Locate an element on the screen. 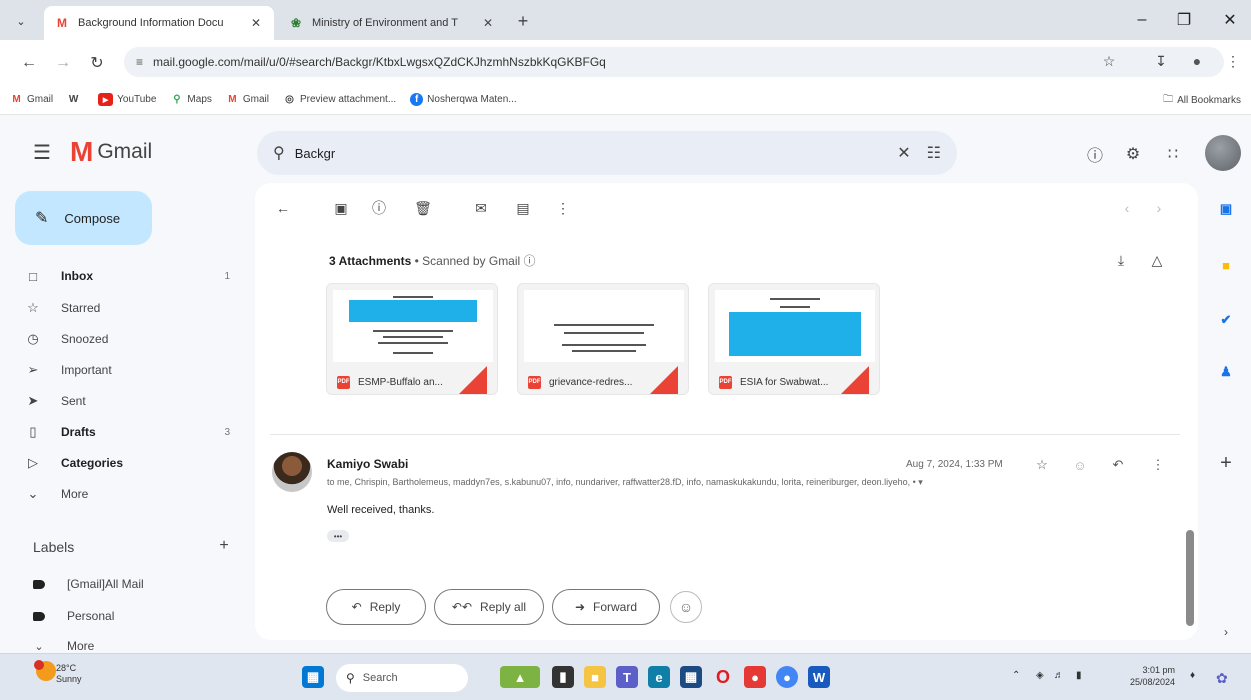 This screenshot has height=700, width=1251. search-bar: ⚲ Backgr ✕ ☷ is located at coordinates (607, 153).